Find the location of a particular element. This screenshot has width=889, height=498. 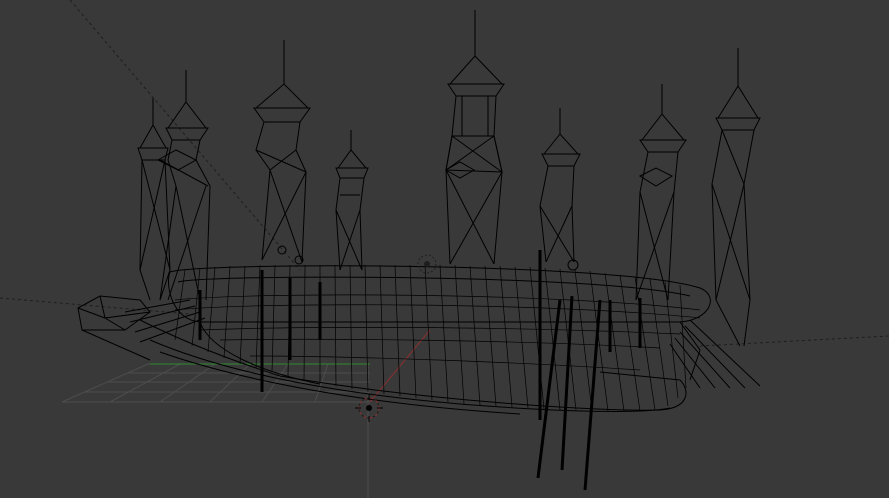

object-origin-icon is located at coordinates (427, 264).